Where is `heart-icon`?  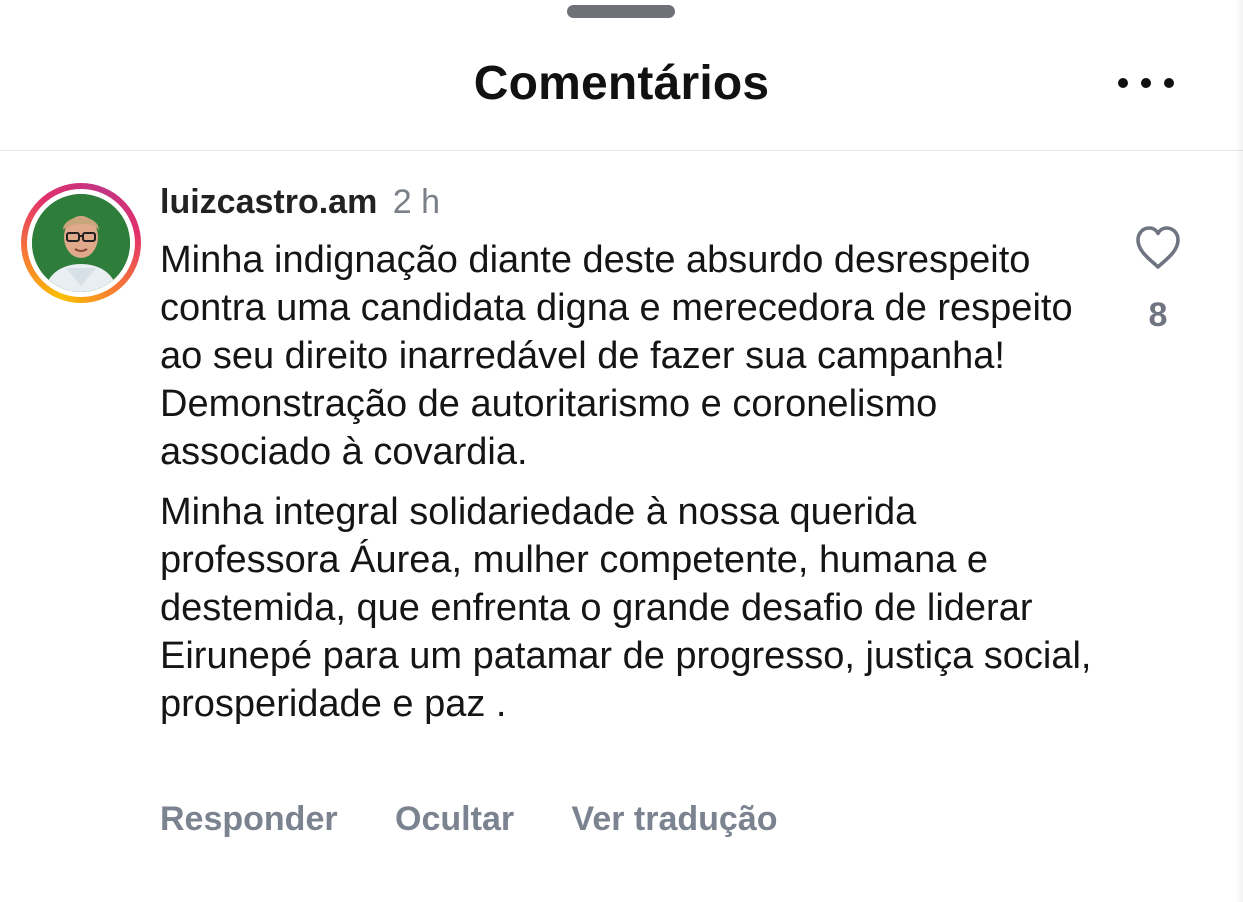
heart-icon is located at coordinates (1158, 247).